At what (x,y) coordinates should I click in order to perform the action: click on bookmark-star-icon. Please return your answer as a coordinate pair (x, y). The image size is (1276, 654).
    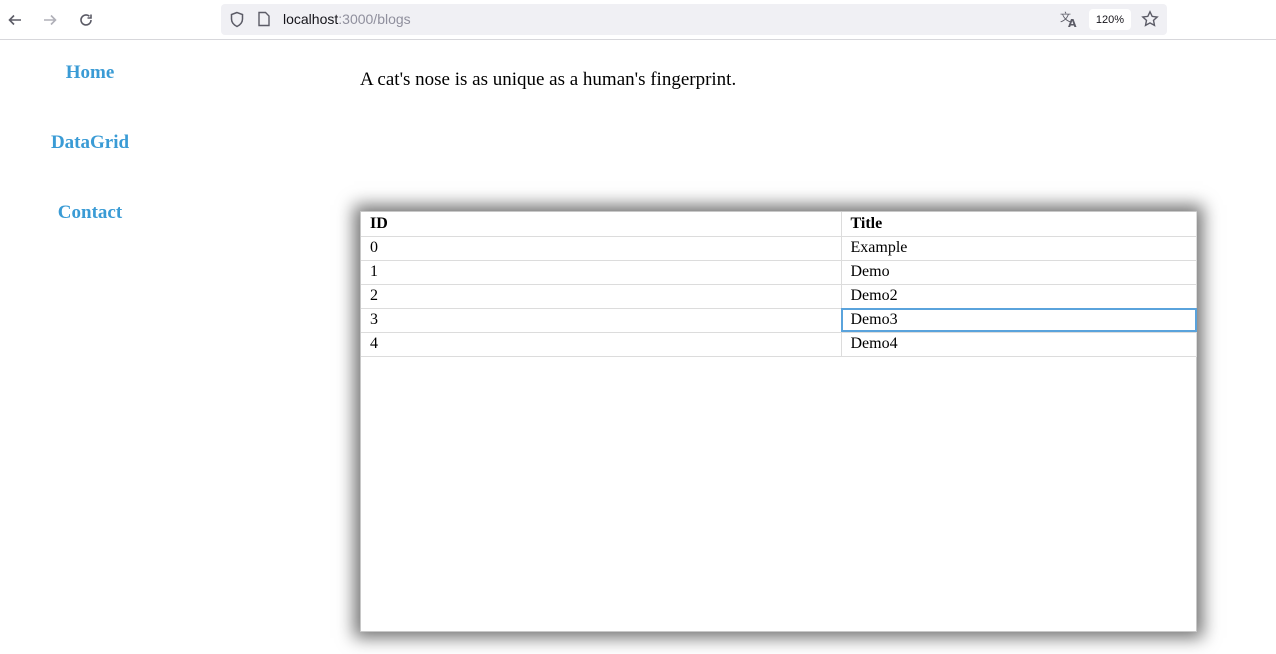
    Looking at the image, I should click on (1150, 21).